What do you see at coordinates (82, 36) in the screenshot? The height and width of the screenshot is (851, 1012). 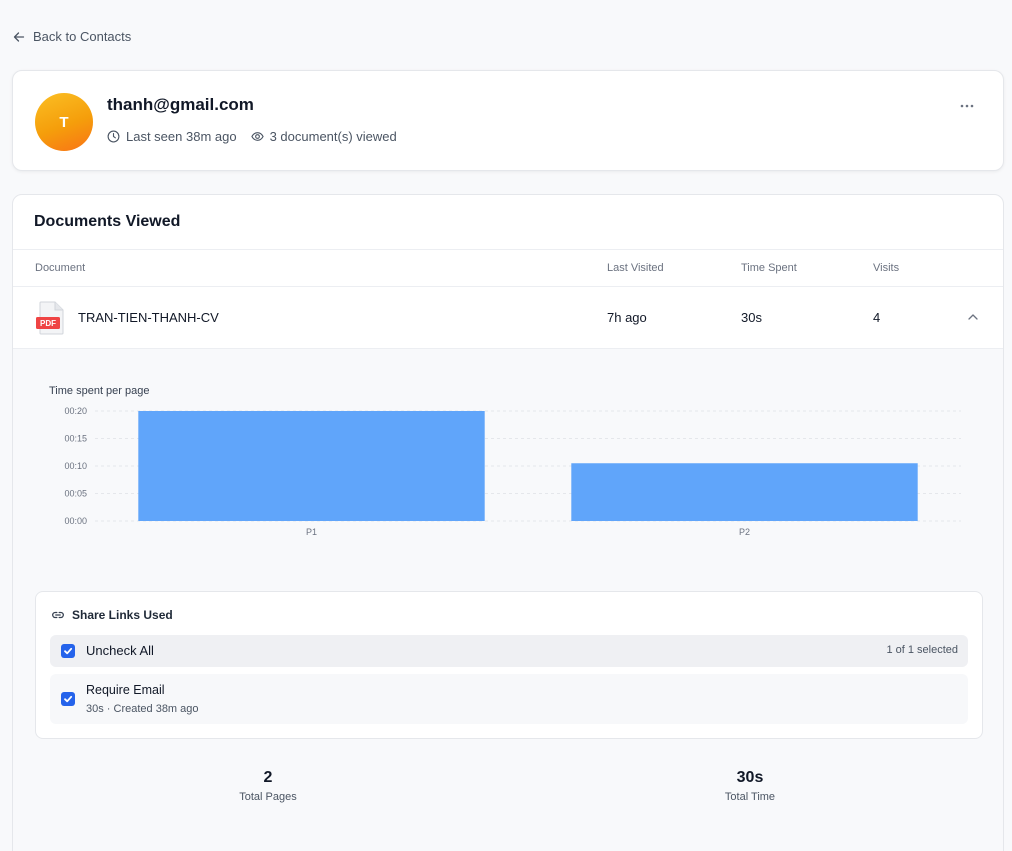 I see `back-link-label: Back to Contacts` at bounding box center [82, 36].